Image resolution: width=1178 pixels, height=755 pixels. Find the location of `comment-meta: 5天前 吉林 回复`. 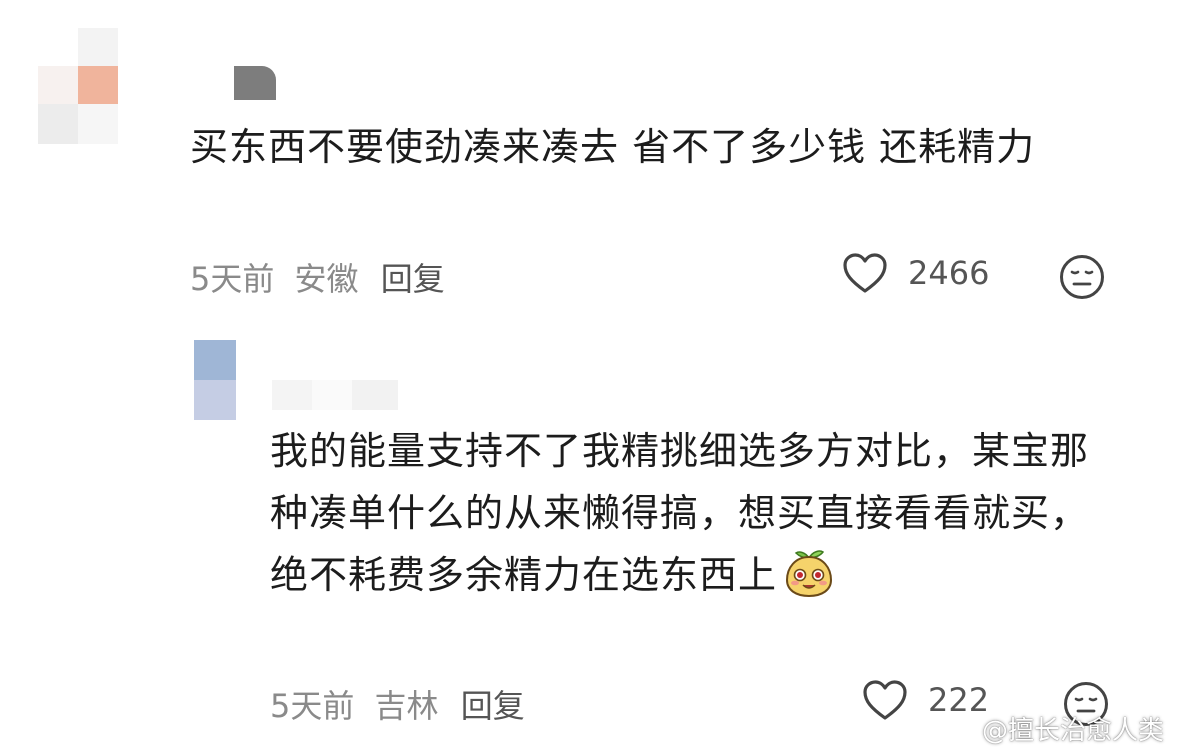

comment-meta: 5天前 吉林 回复 is located at coordinates (397, 704).